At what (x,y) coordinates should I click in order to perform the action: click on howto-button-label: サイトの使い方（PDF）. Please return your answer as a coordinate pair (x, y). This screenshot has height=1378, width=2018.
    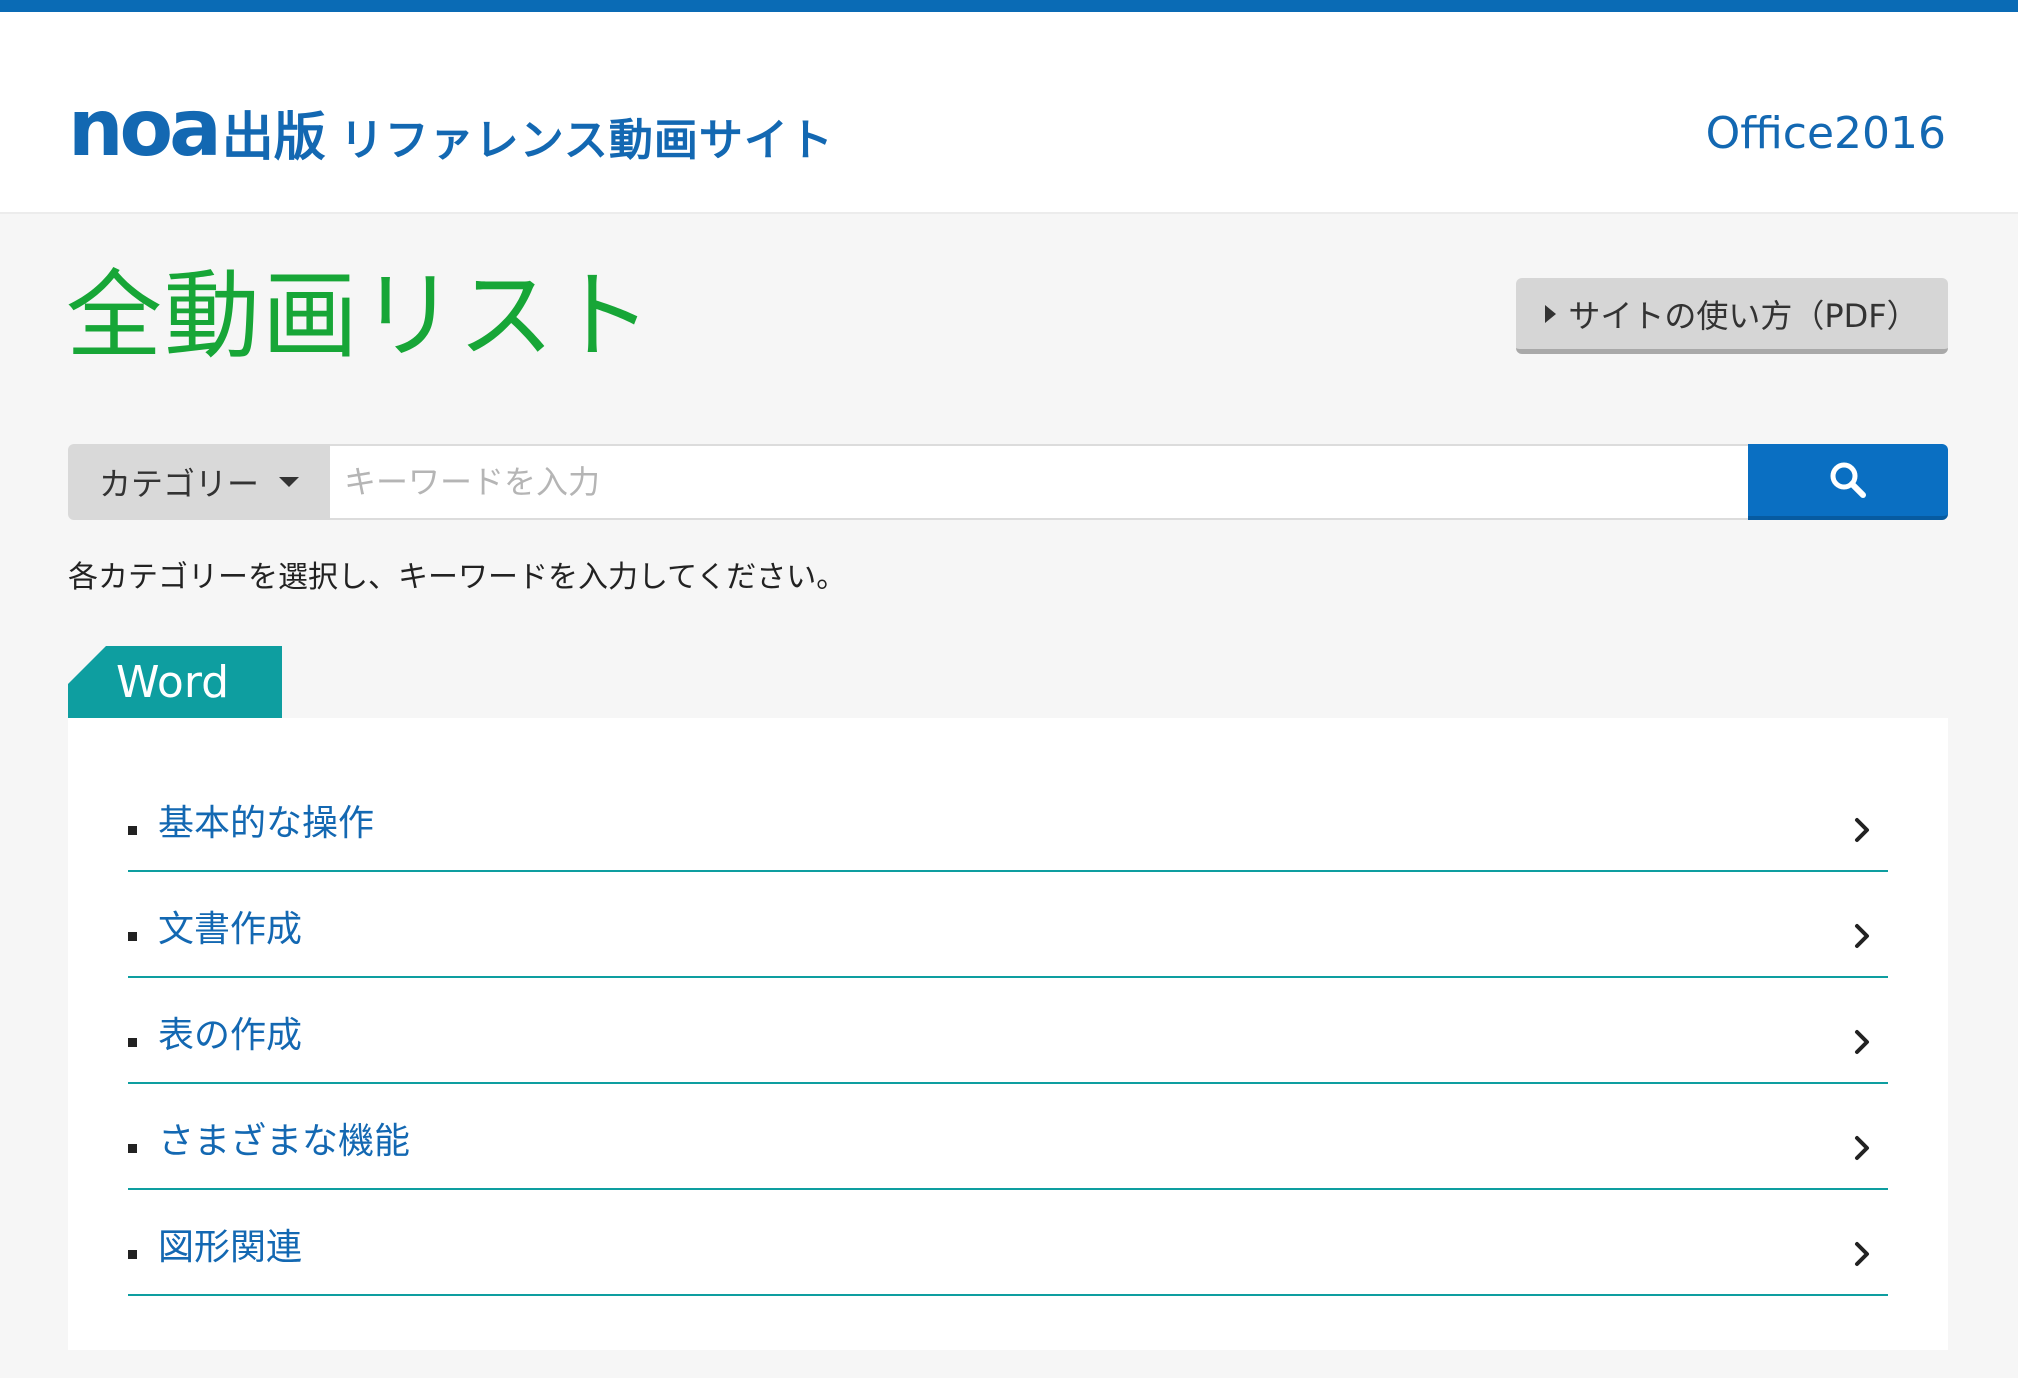
    Looking at the image, I should click on (1743, 315).